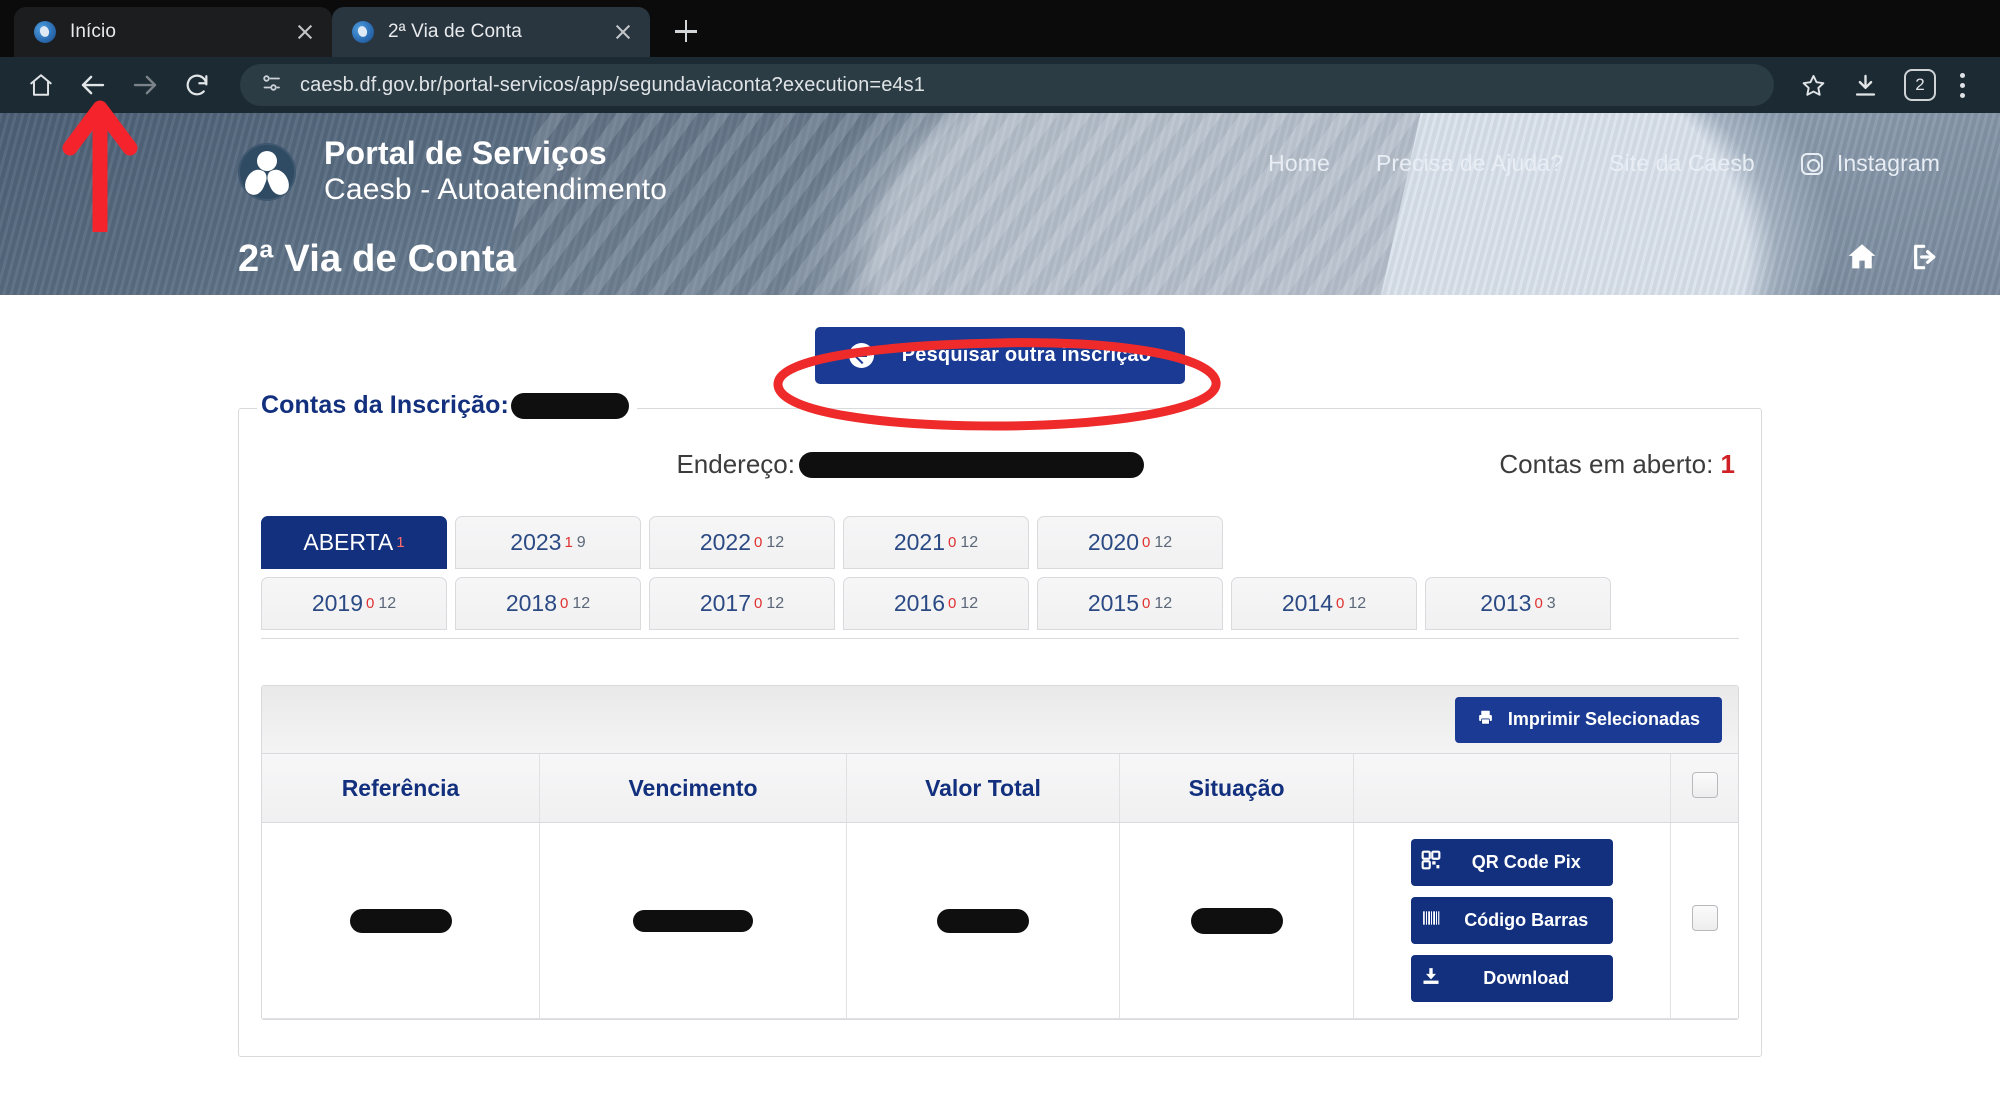 The width and height of the screenshot is (2000, 1105). Describe the element at coordinates (1925, 259) in the screenshot. I see `logout-icon` at that location.